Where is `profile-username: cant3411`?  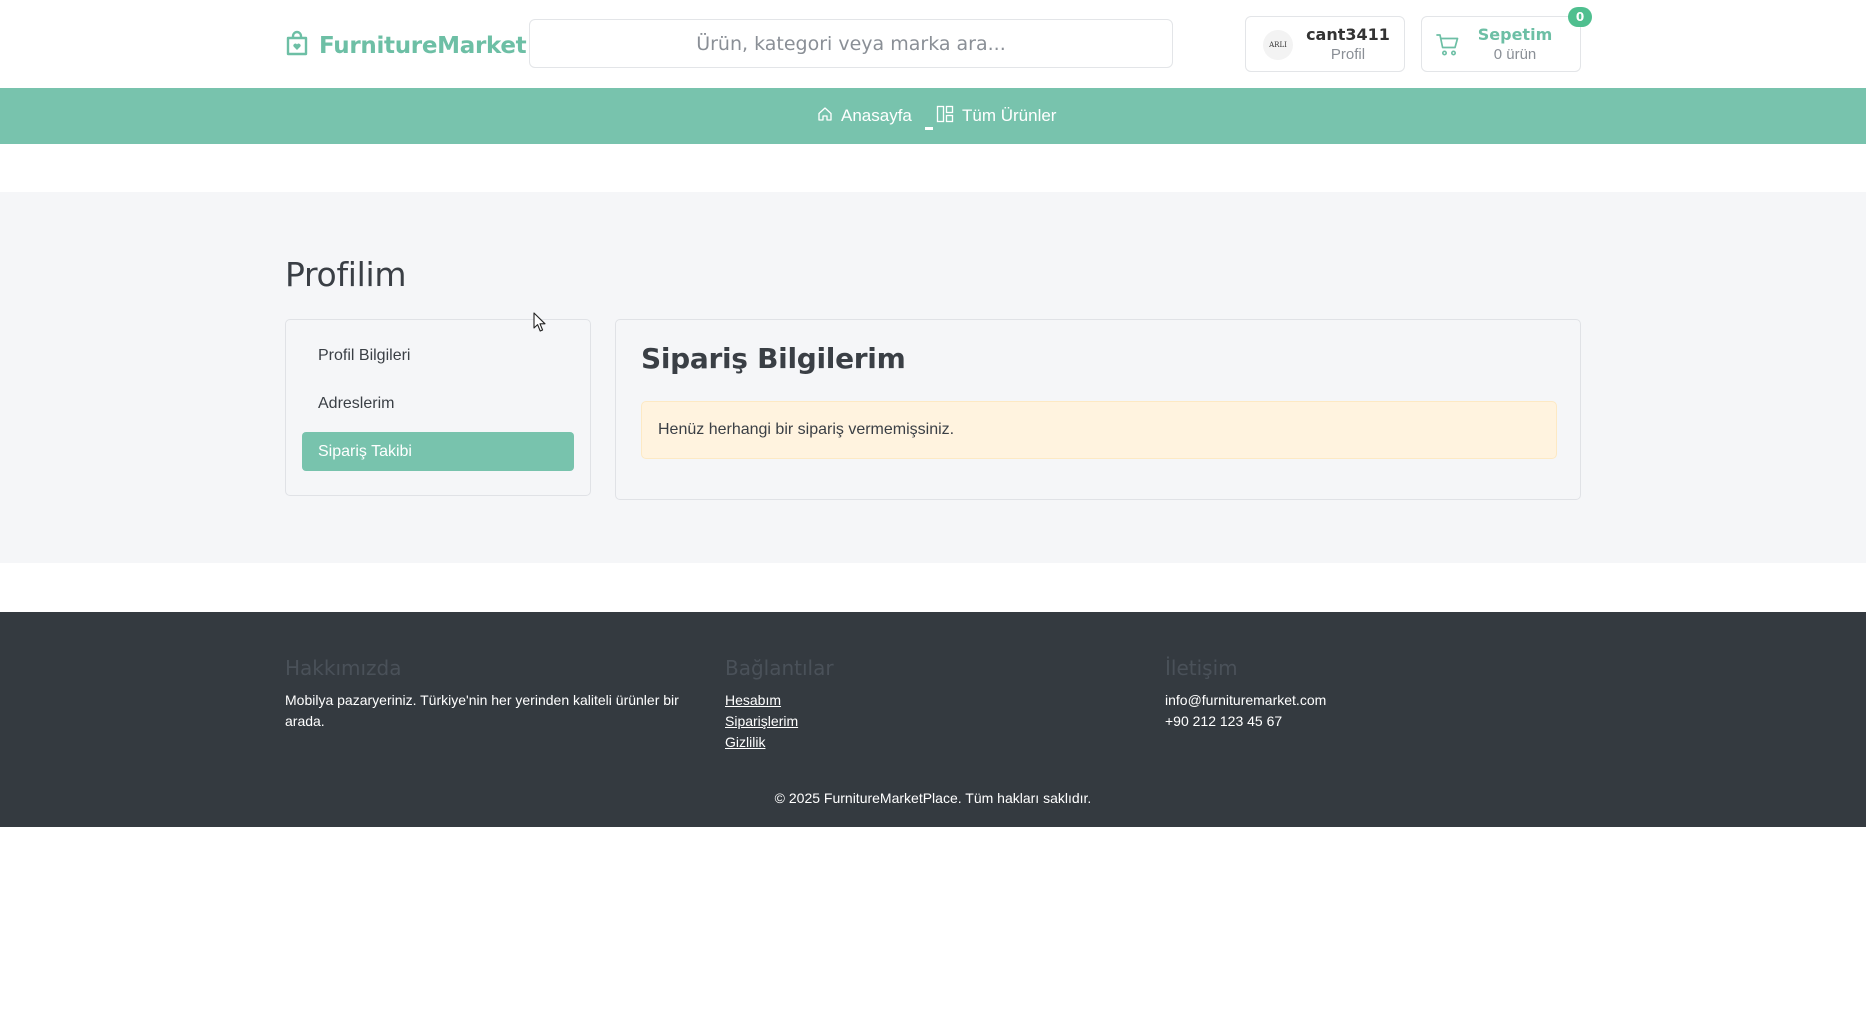
profile-username: cant3411 is located at coordinates (1348, 34).